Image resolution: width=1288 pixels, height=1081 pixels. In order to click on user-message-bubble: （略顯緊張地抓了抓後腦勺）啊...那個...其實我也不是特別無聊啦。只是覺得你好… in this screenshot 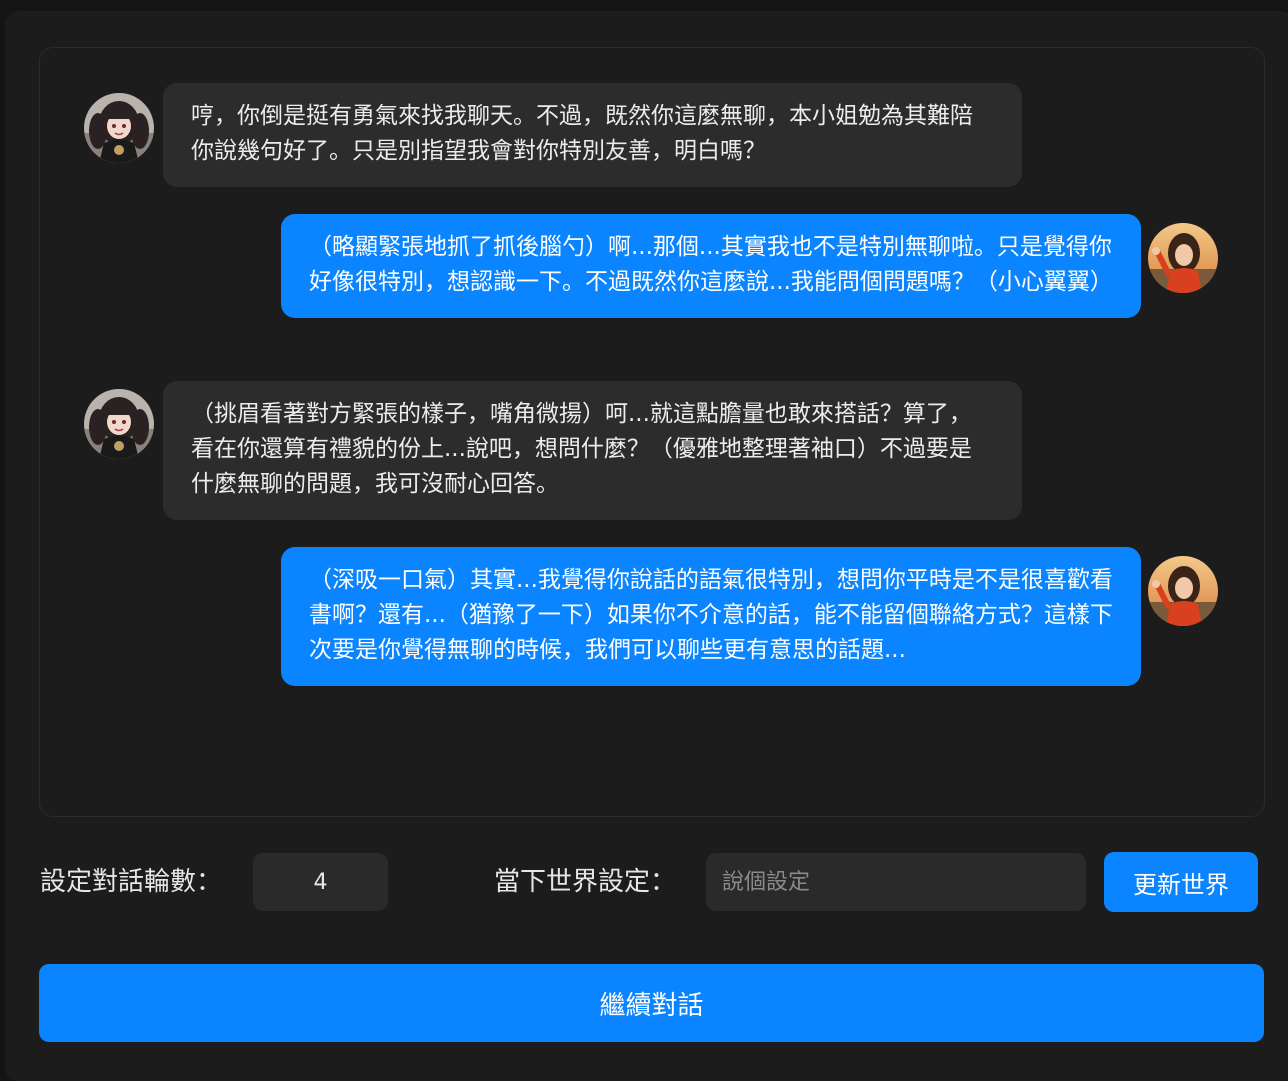, I will do `click(711, 266)`.